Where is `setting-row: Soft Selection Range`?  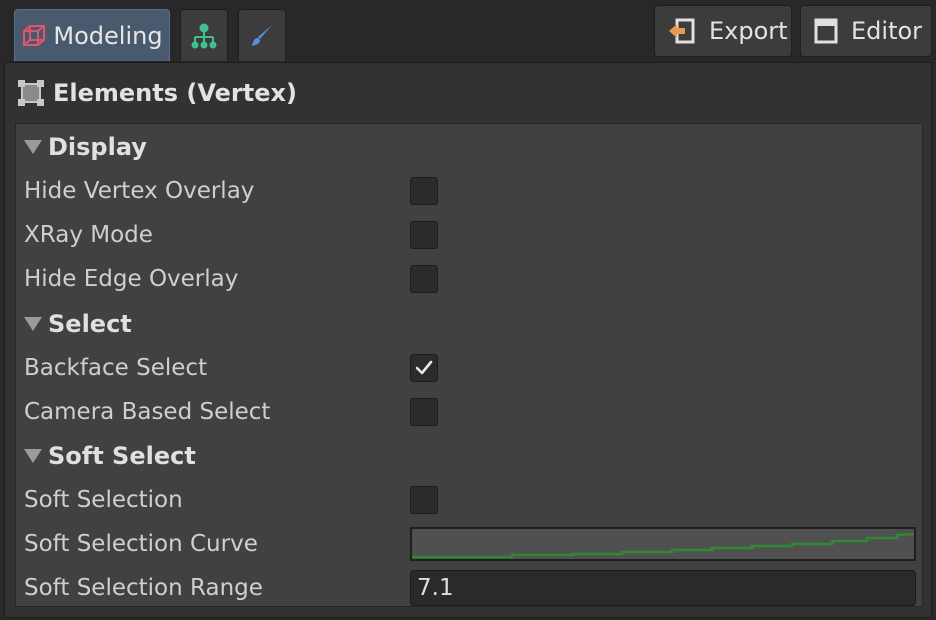
setting-row: Soft Selection Range is located at coordinates (143, 588).